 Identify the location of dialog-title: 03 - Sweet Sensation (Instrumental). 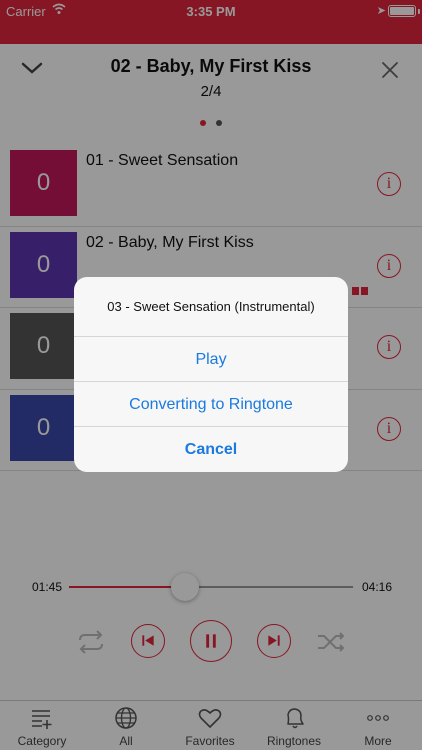
(211, 307).